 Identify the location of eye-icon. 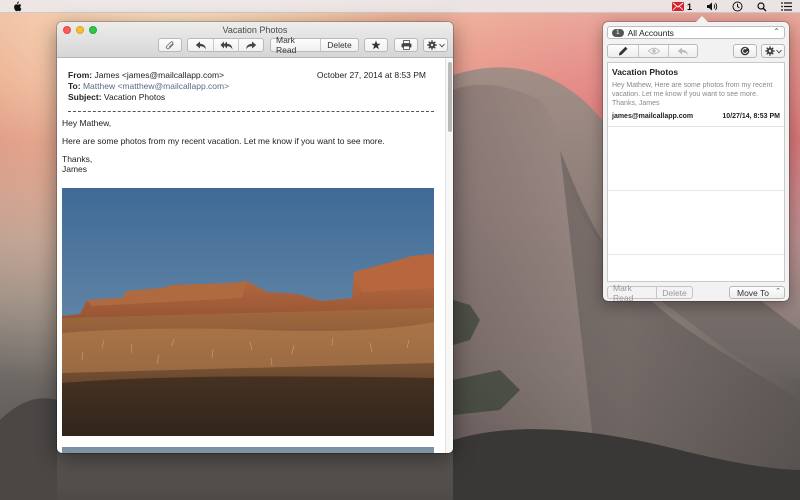
(653, 51).